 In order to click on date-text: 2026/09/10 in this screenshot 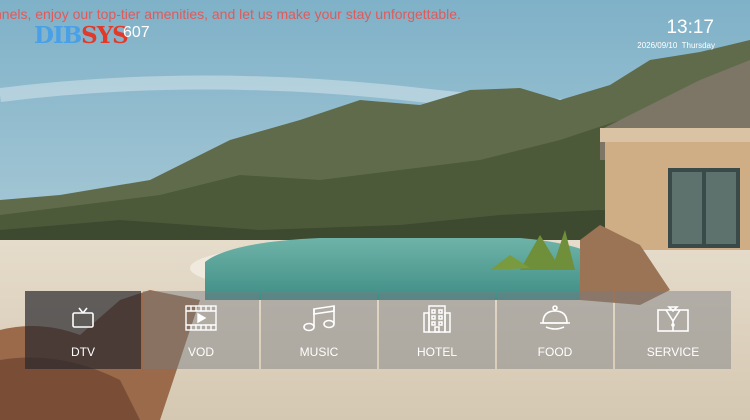, I will do `click(657, 45)`.